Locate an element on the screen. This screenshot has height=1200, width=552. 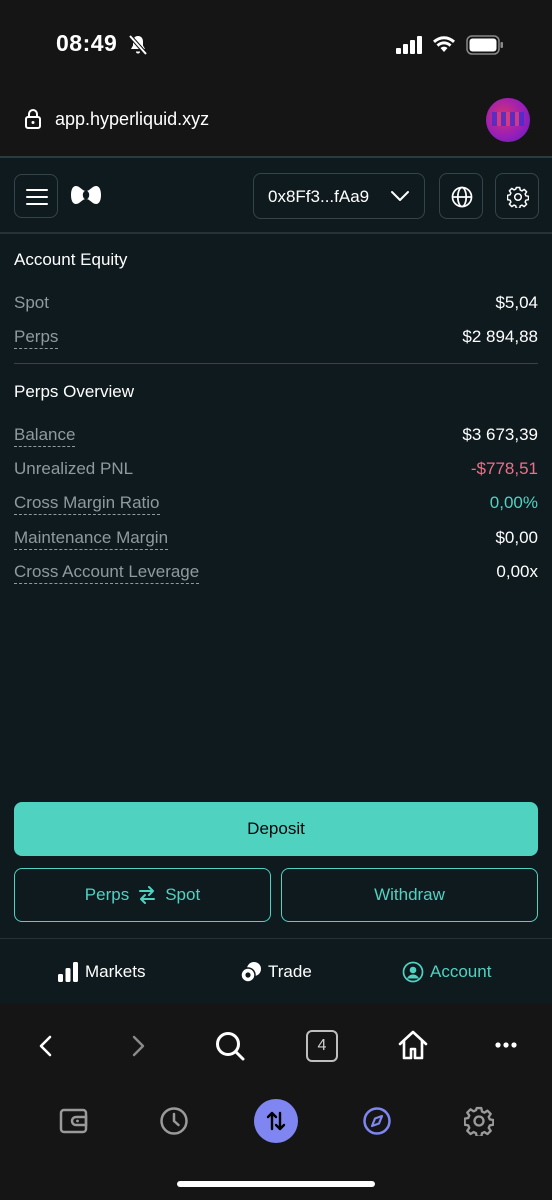
nav-markets: Markets is located at coordinates (101, 972).